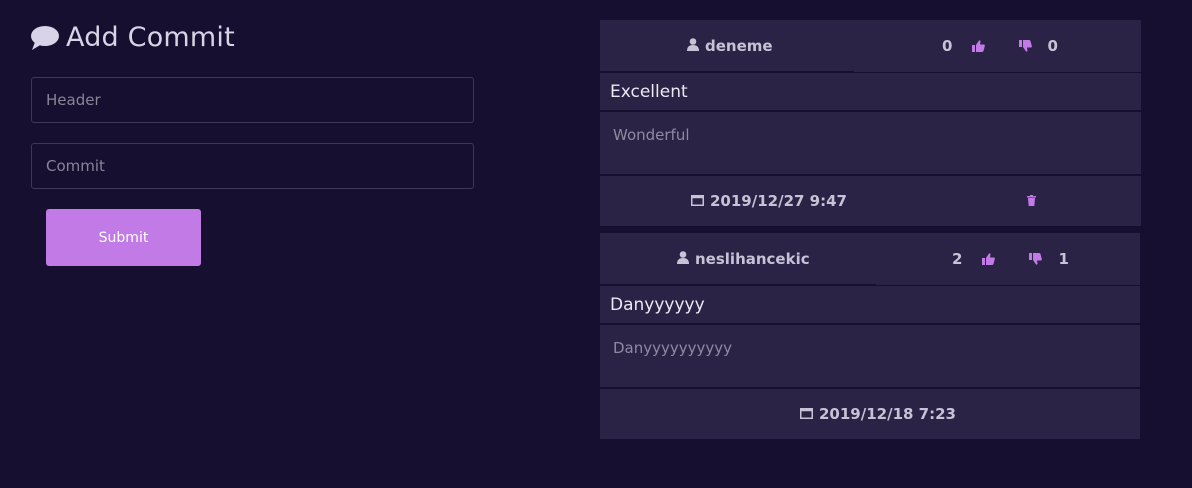  I want to click on comment-user: neslihancekic, so click(743, 259).